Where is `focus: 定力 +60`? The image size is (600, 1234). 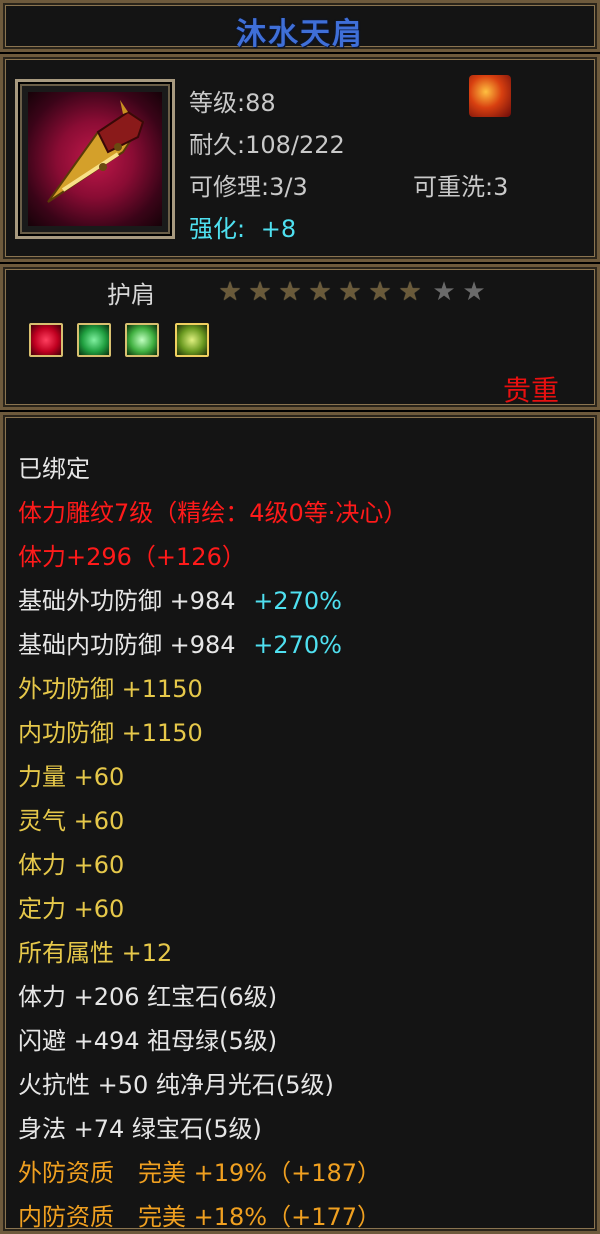 focus: 定力 +60 is located at coordinates (71, 909).